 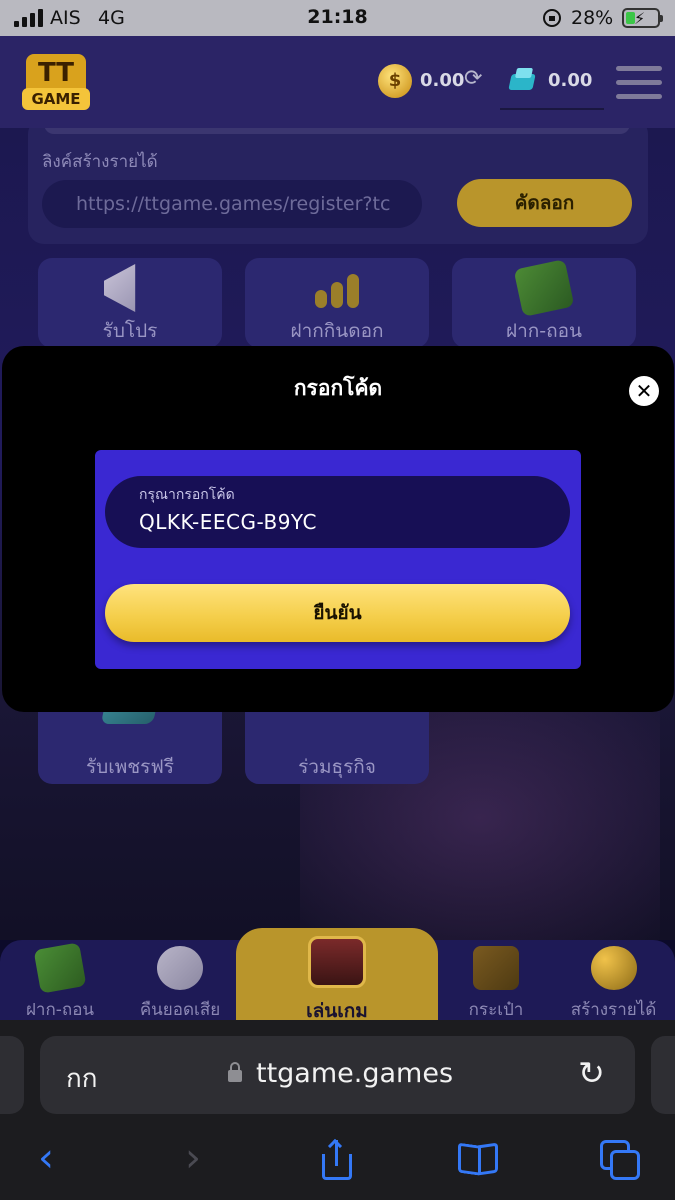 I want to click on ttgame-logo: TT GAME, so click(x=56, y=83).